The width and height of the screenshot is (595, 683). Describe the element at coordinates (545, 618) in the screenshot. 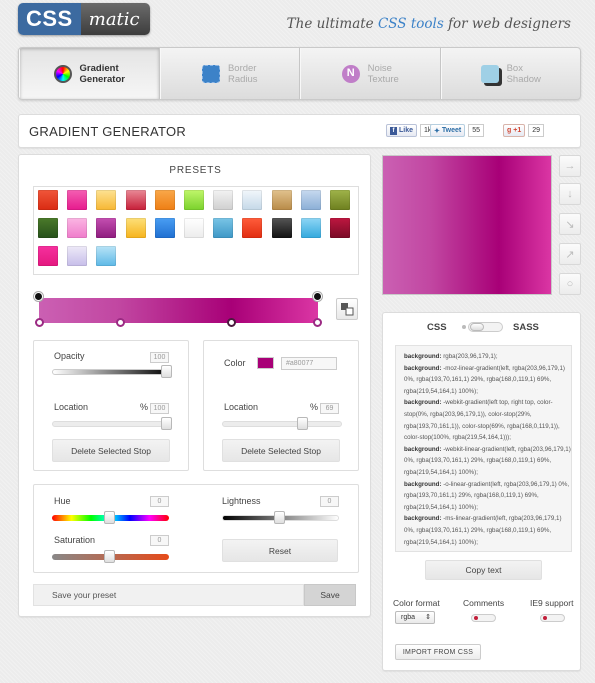

I see `toggle-dot` at that location.